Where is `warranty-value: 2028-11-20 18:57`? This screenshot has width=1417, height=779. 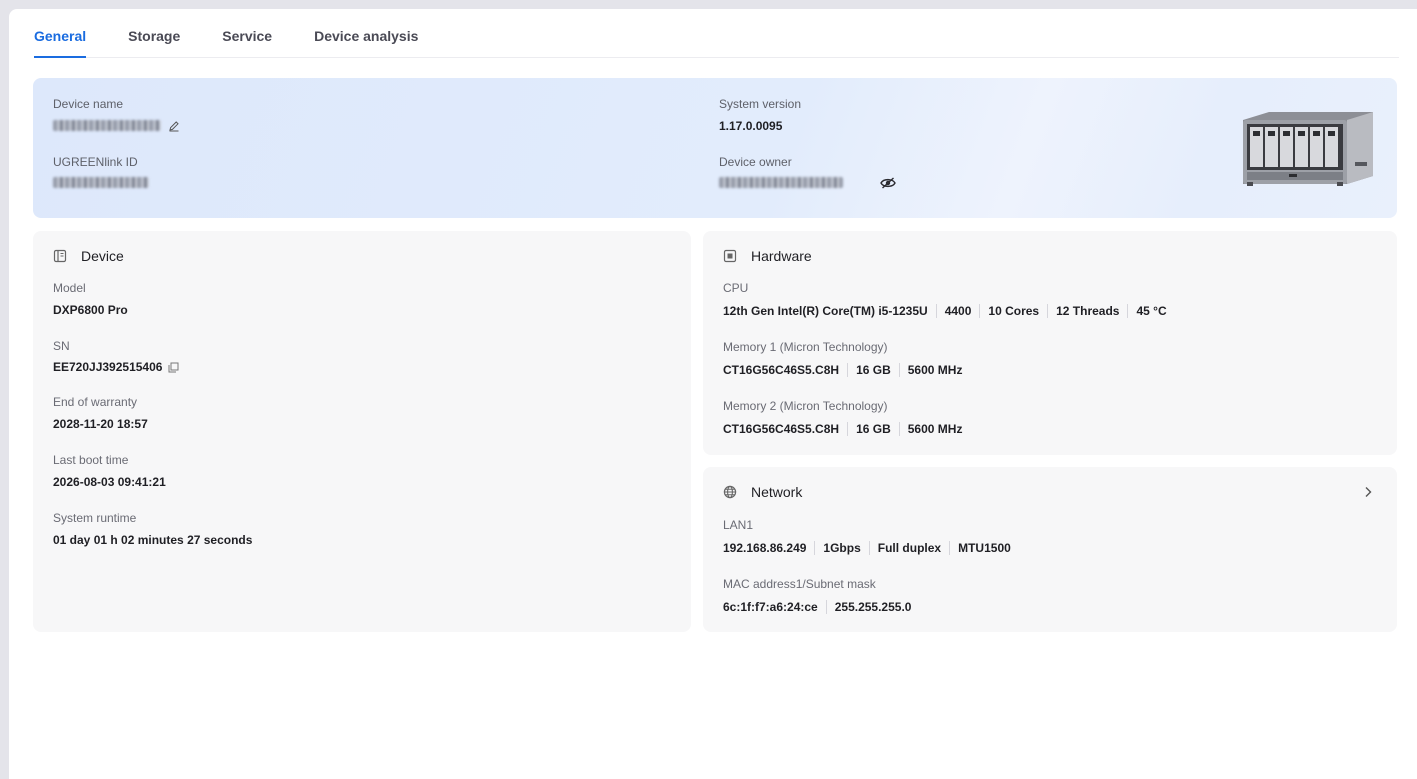 warranty-value: 2028-11-20 18:57 is located at coordinates (100, 424).